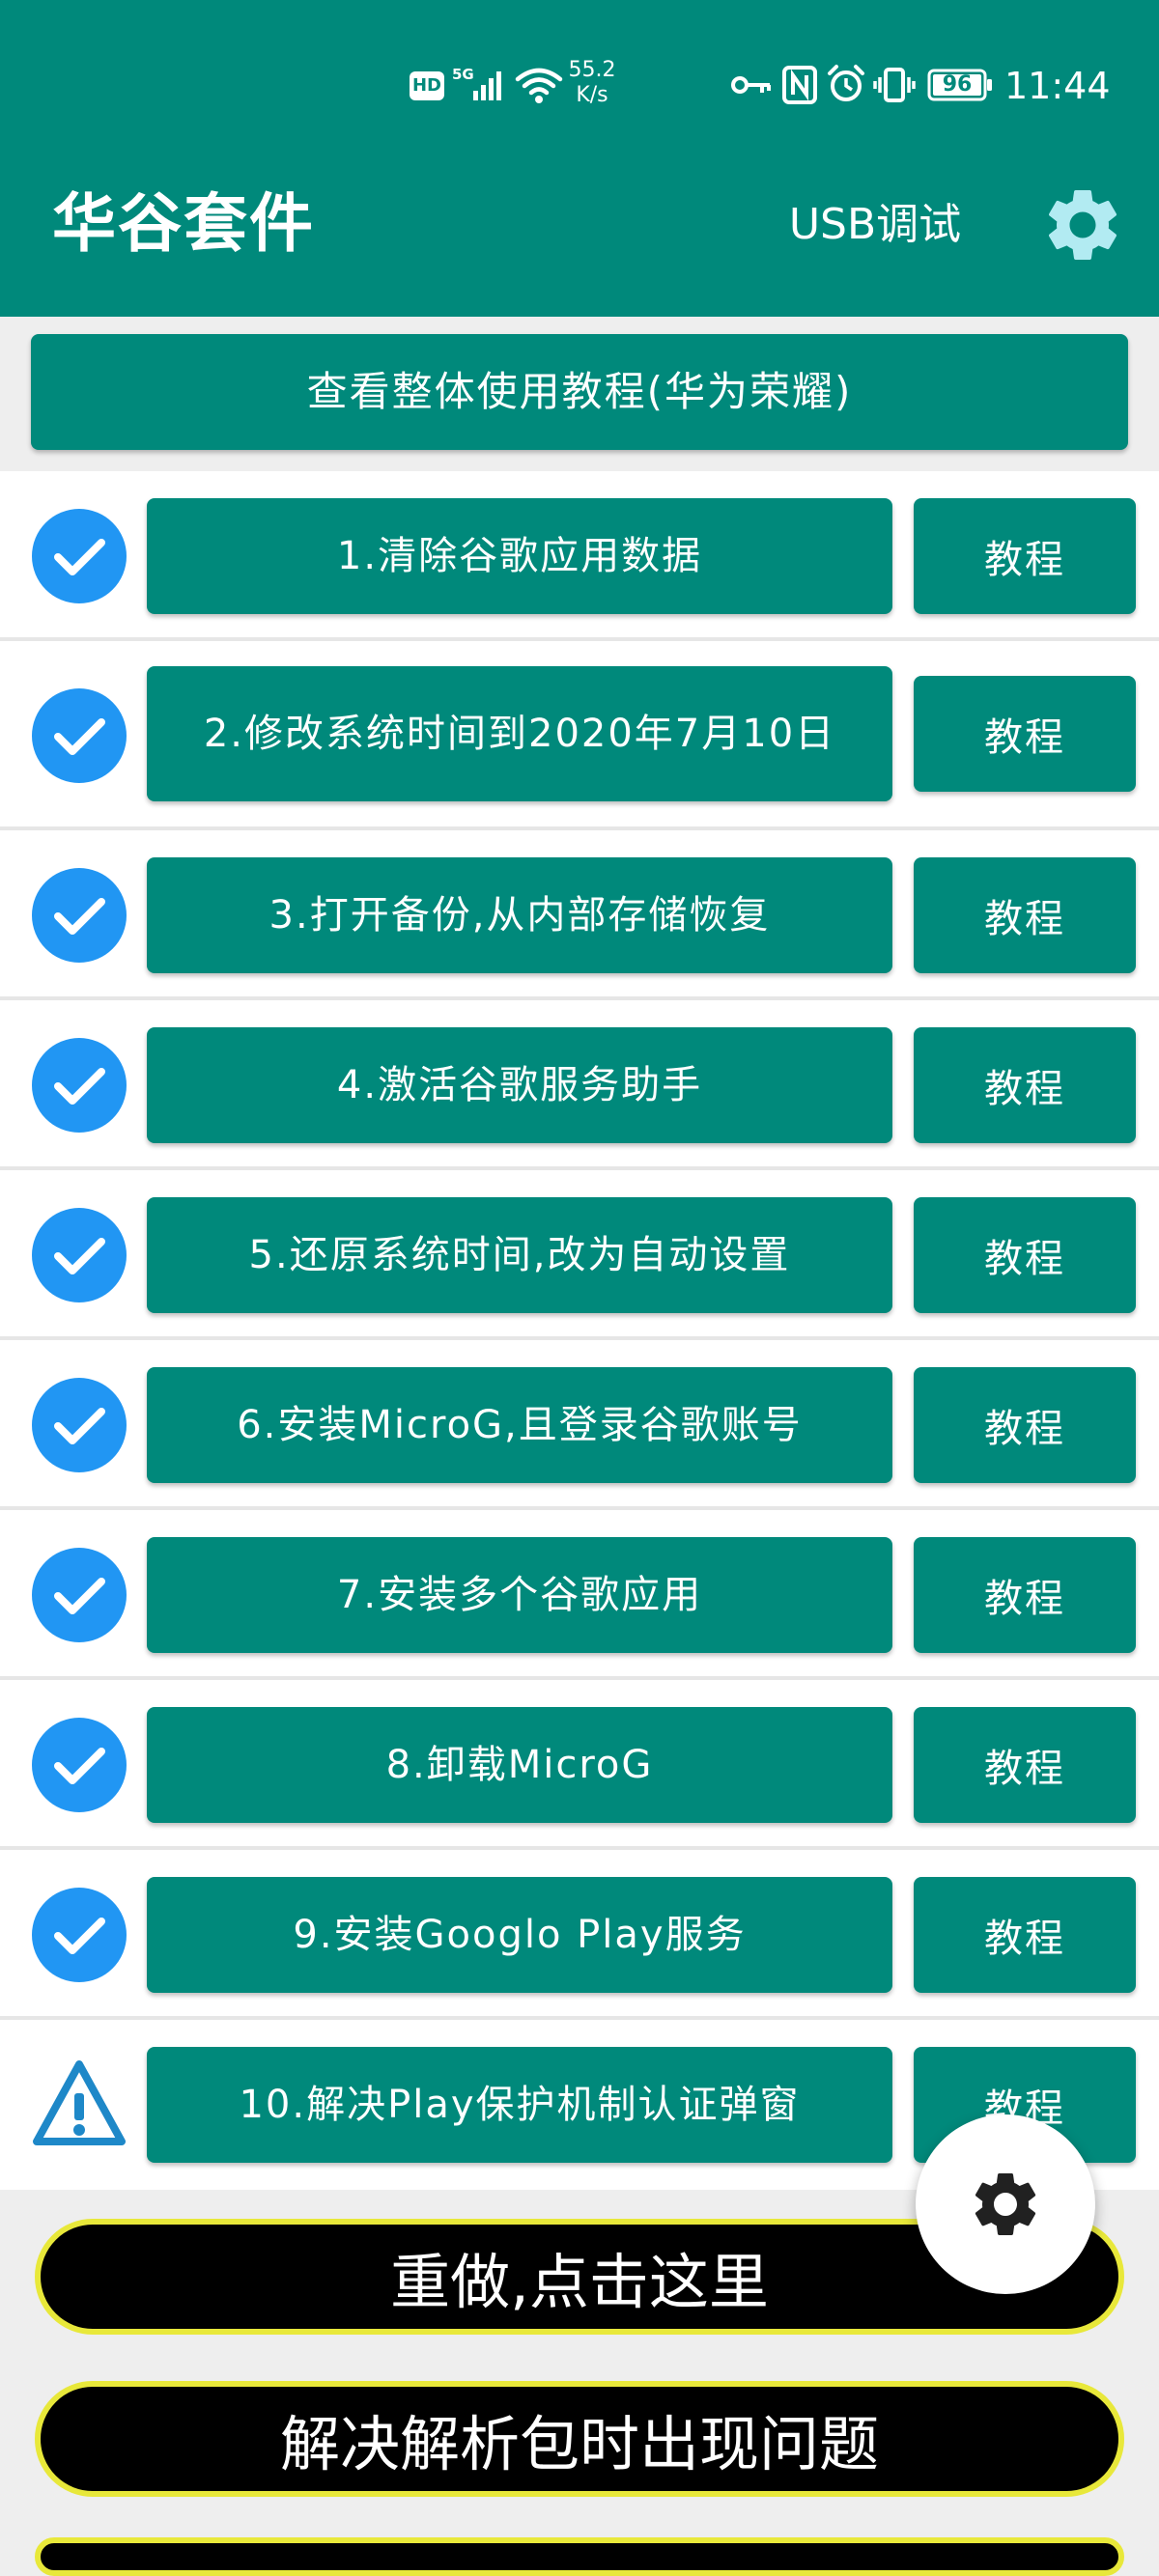 This screenshot has height=2576, width=1159. What do you see at coordinates (1025, 1425) in the screenshot?
I see `step-6-tutorial-button: 教程` at bounding box center [1025, 1425].